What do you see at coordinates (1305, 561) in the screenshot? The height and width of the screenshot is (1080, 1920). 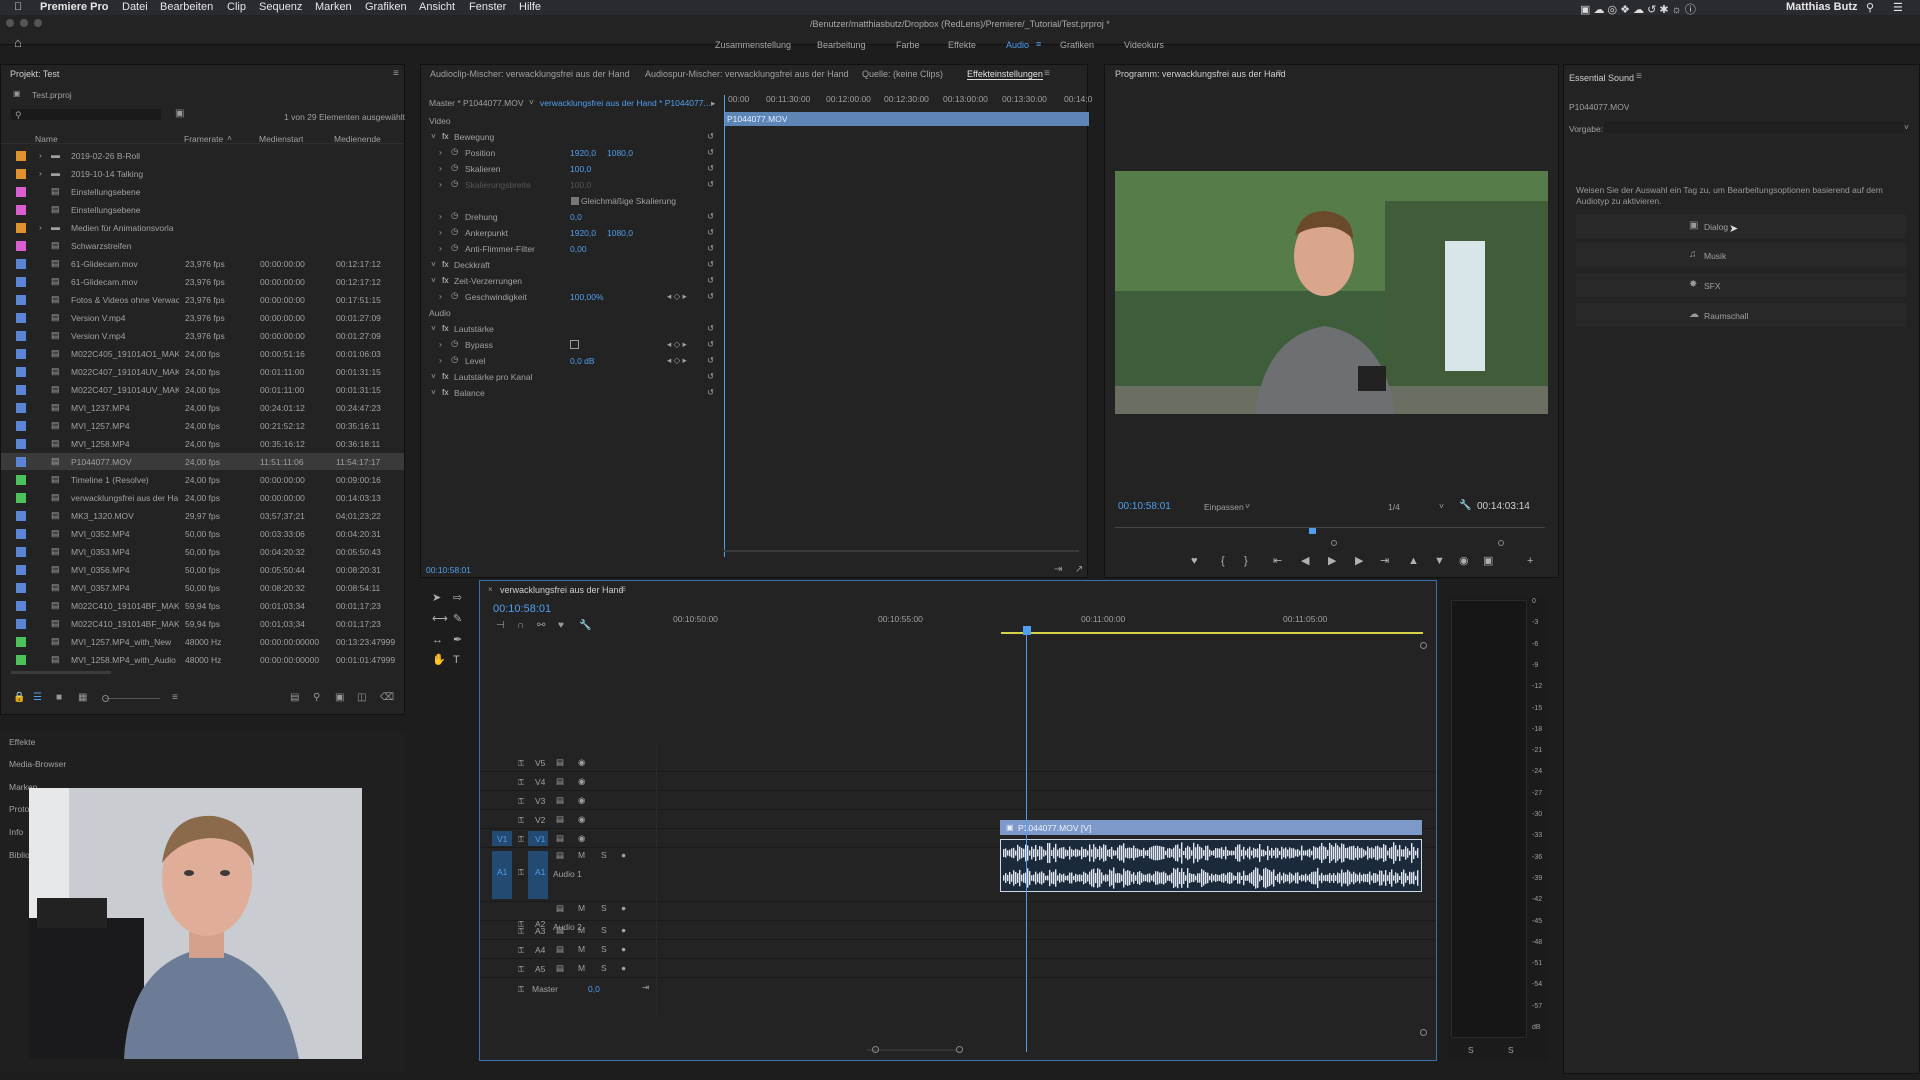 I see `step-back-icon: ◀` at bounding box center [1305, 561].